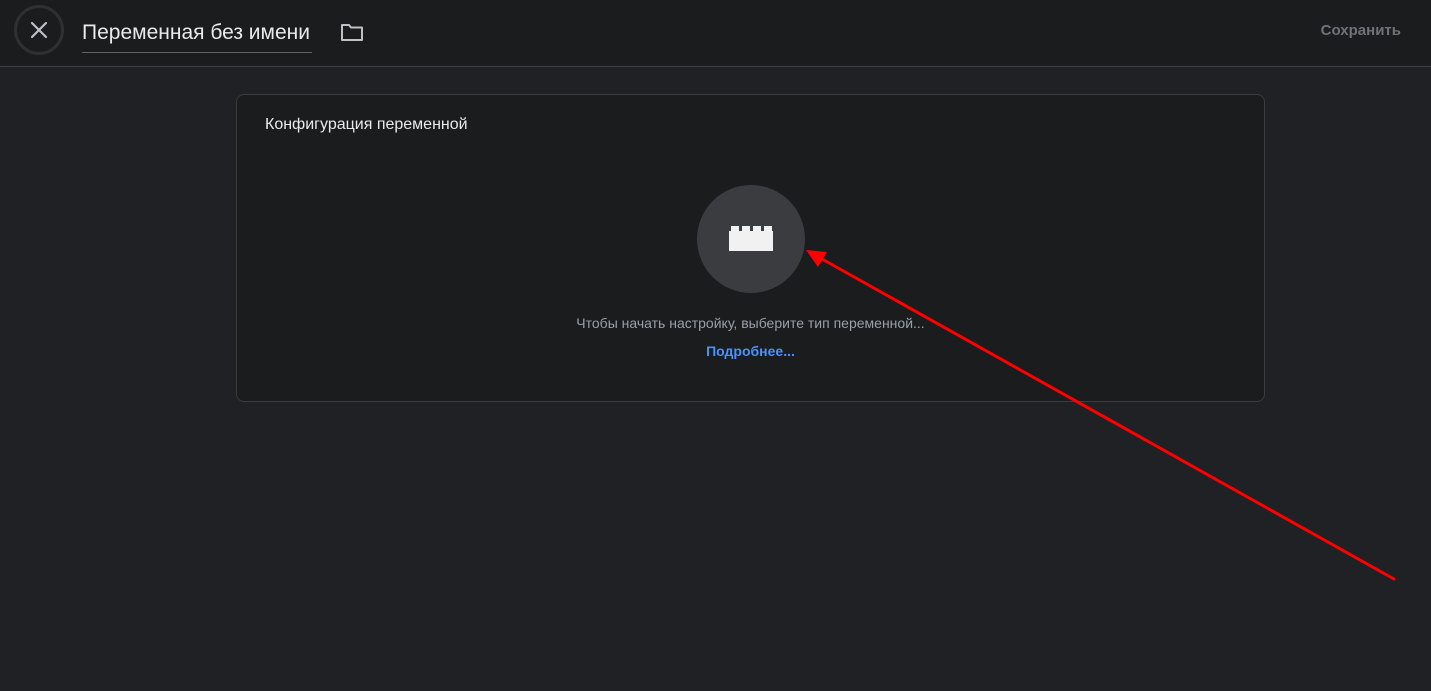 This screenshot has width=1431, height=691. What do you see at coordinates (197, 35) in the screenshot?
I see `variable-name-field: Переменная без имени` at bounding box center [197, 35].